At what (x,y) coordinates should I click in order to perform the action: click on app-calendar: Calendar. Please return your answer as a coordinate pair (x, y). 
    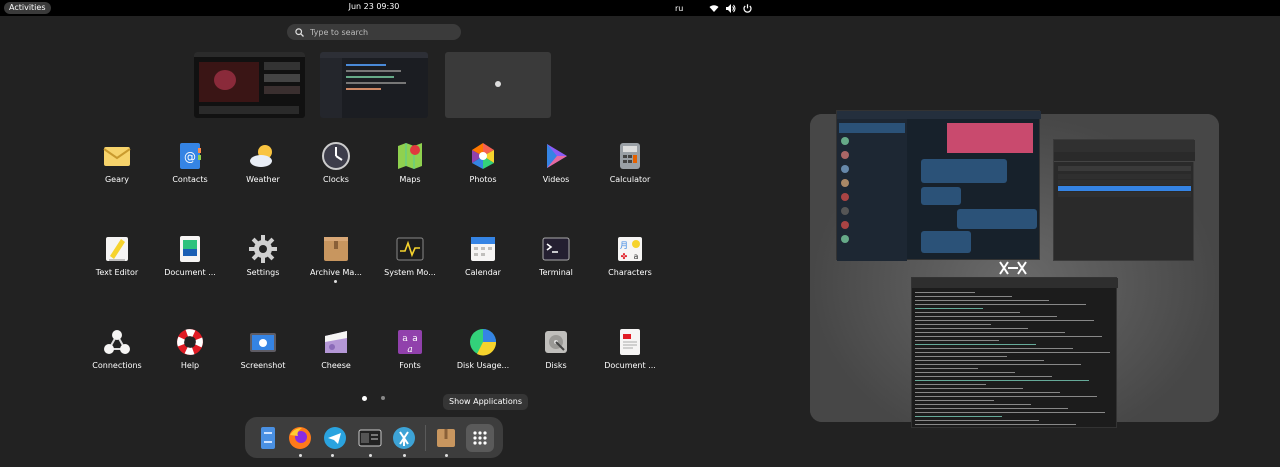
    Looking at the image, I should click on (483, 263).